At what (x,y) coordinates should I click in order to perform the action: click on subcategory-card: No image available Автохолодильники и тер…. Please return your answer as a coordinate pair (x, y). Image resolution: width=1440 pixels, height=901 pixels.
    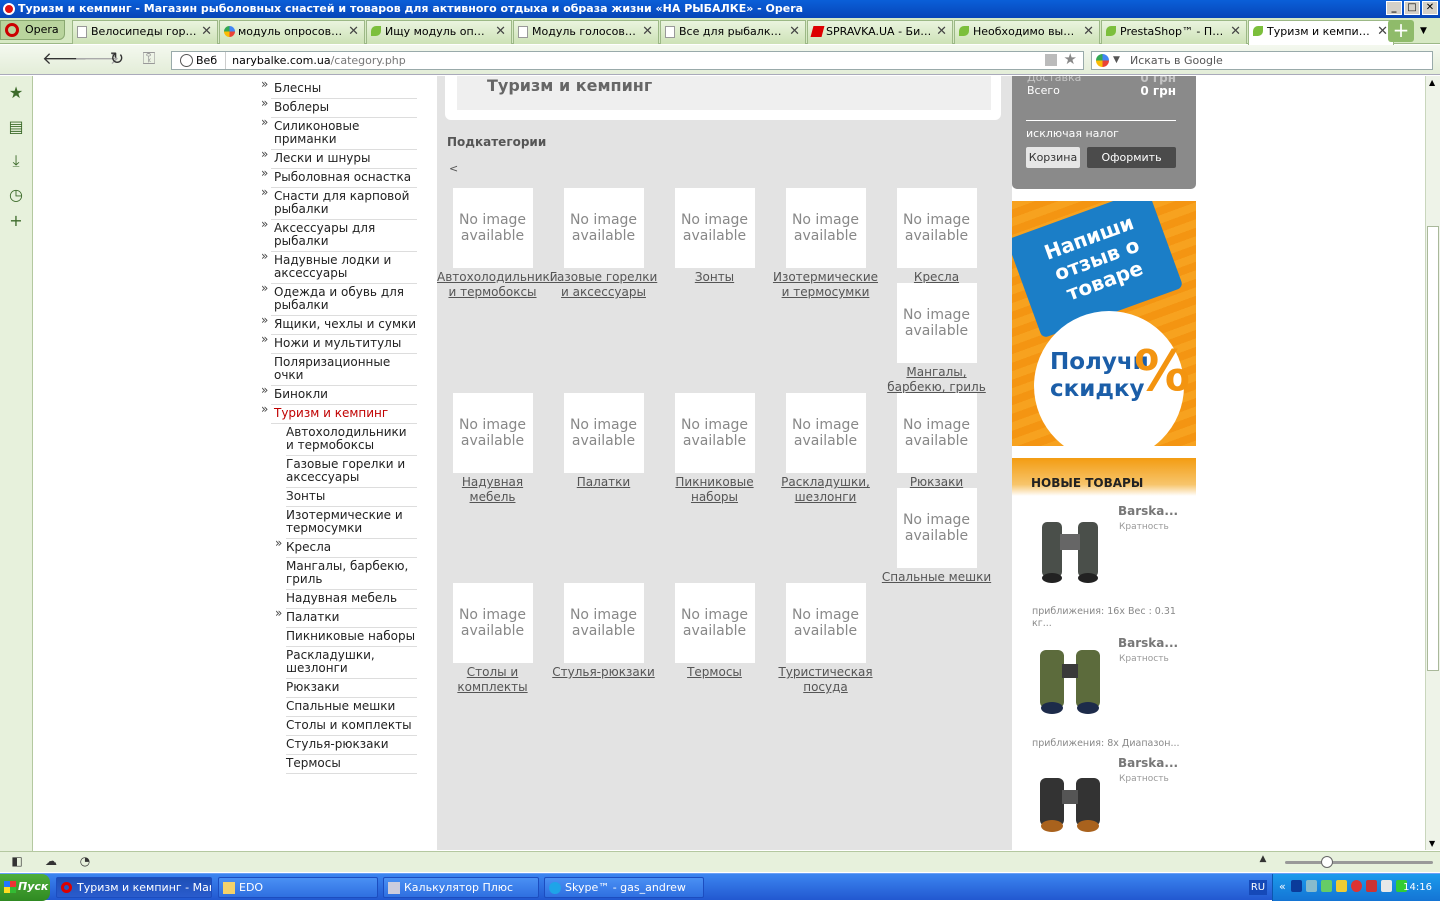
    Looking at the image, I should click on (497, 244).